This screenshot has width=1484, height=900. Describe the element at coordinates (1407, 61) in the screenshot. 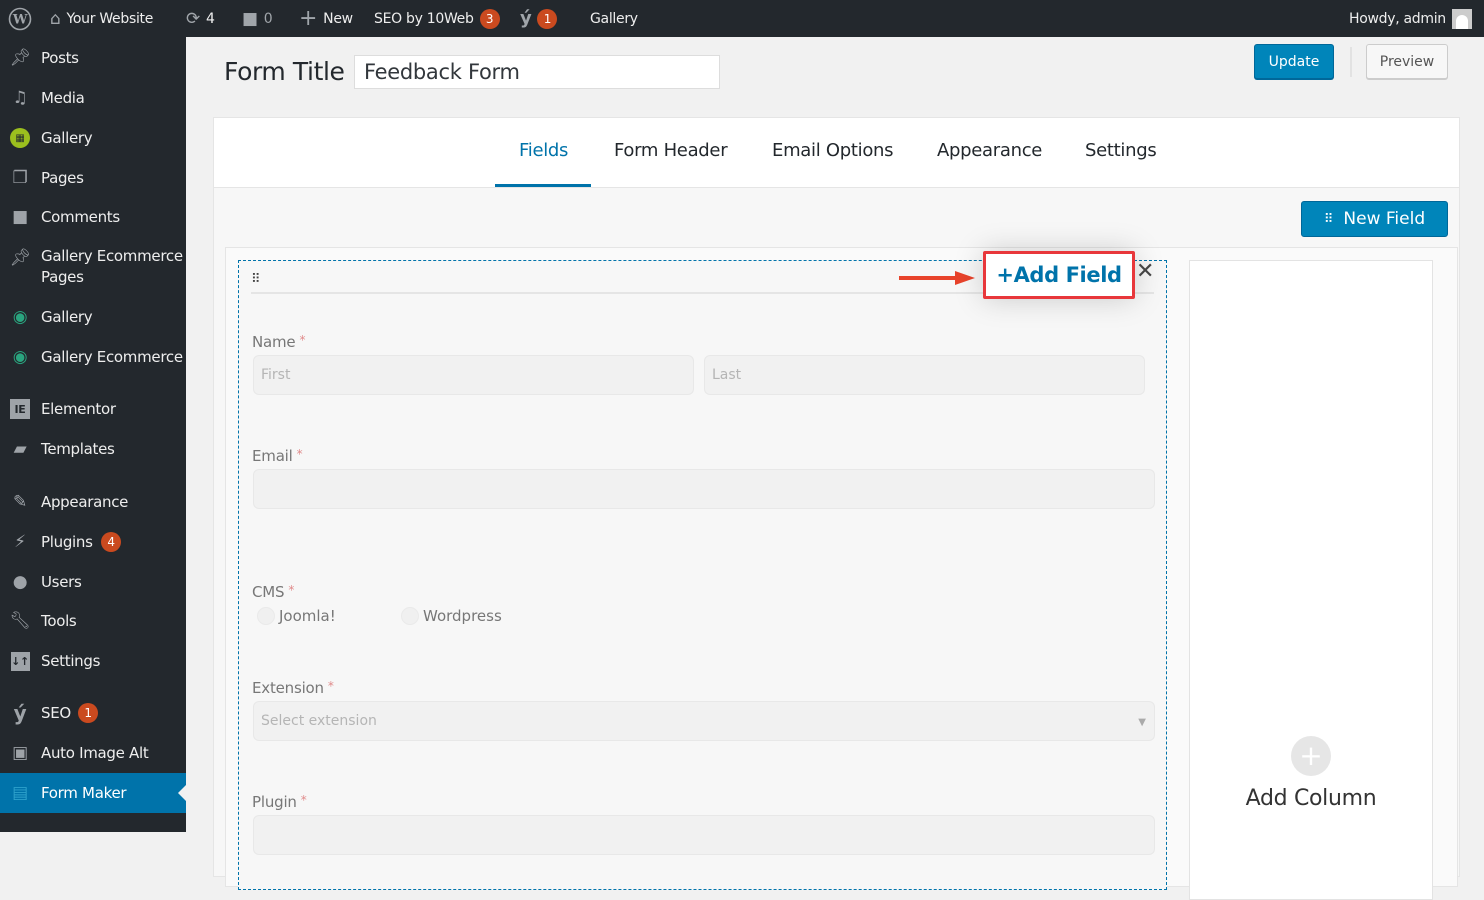

I see `preview-button: Preview` at that location.